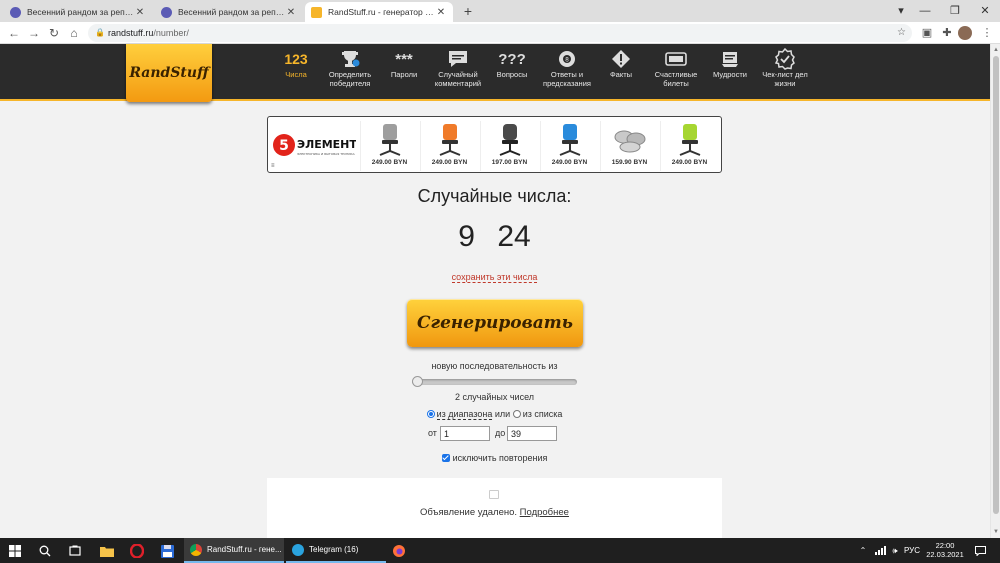 Image resolution: width=1000 pixels, height=563 pixels. I want to click on question-icon: ???, so click(512, 59).